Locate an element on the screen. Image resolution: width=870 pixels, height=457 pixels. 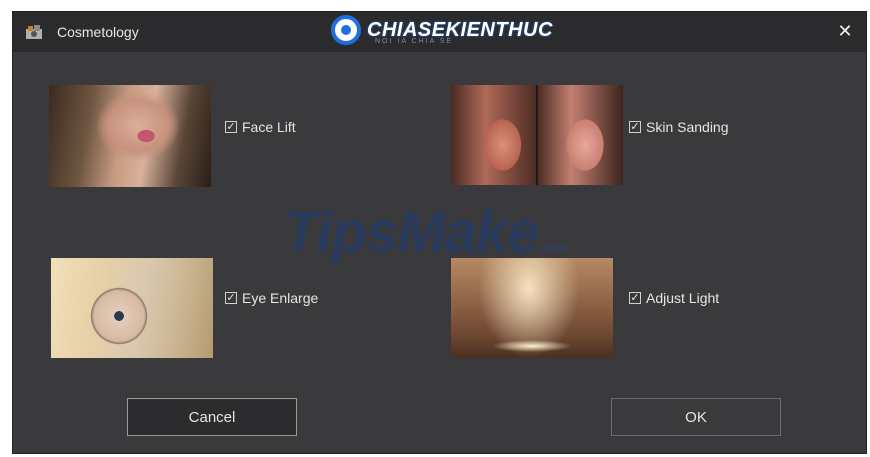
cancel-button: Cancel is located at coordinates (212, 417).